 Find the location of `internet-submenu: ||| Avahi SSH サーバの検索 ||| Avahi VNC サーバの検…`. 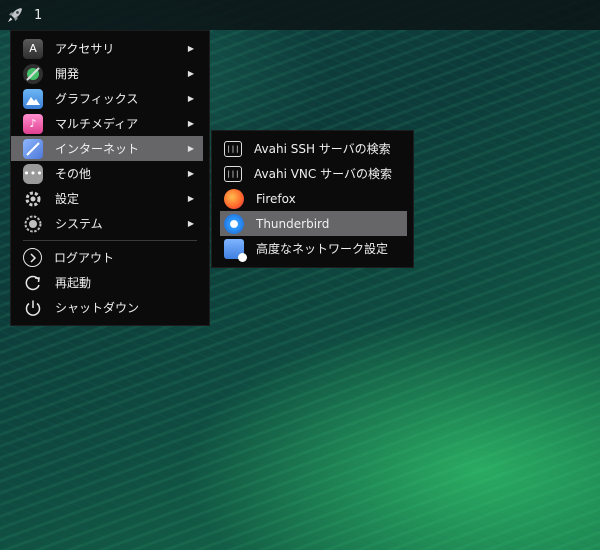

internet-submenu: ||| Avahi SSH サーバの検索 ||| Avahi VNC サーバの検… is located at coordinates (312, 199).